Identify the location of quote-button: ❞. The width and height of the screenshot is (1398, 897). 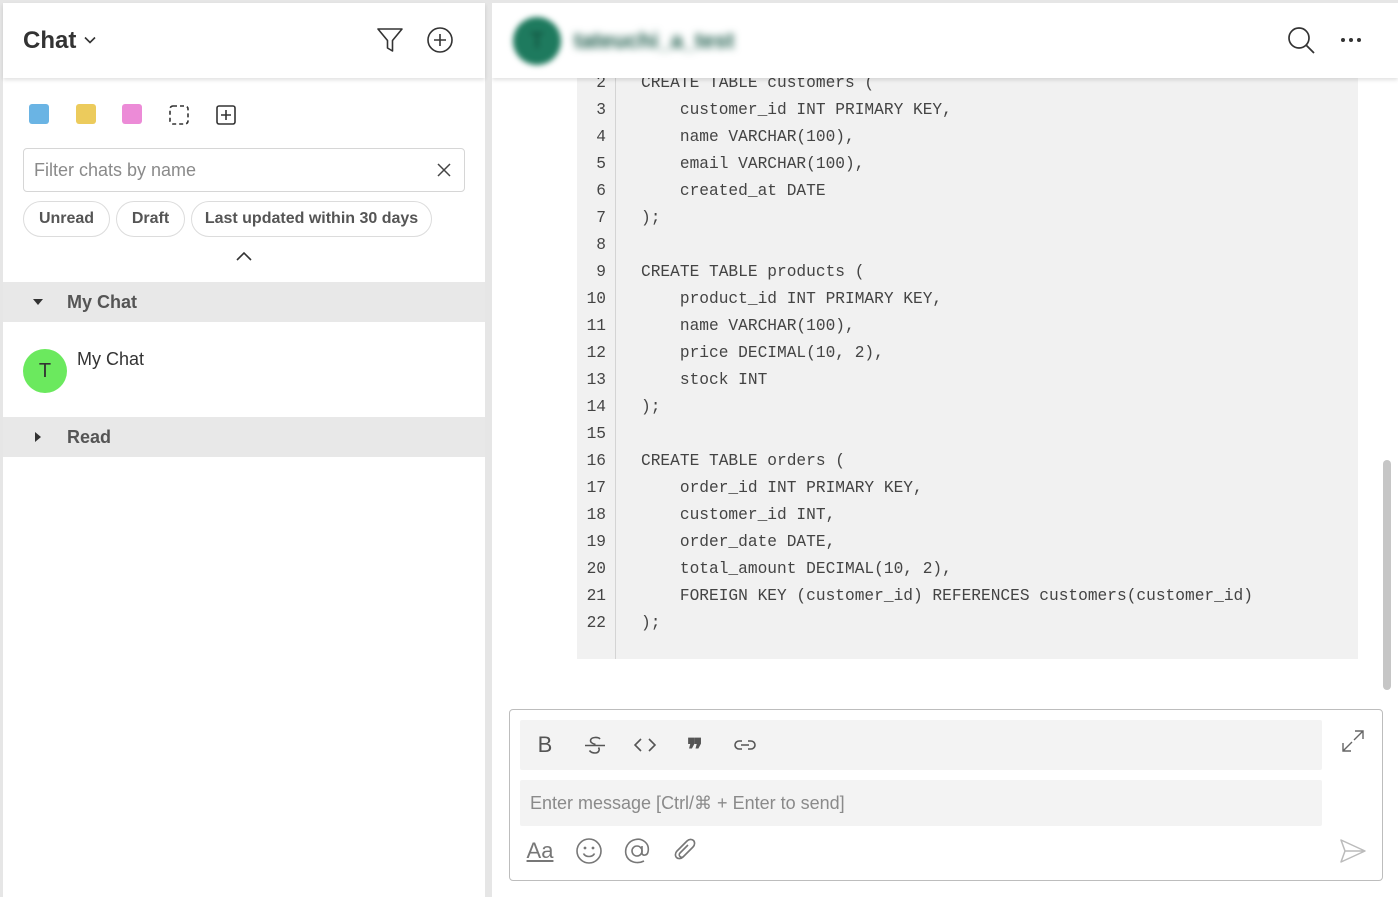
(695, 749).